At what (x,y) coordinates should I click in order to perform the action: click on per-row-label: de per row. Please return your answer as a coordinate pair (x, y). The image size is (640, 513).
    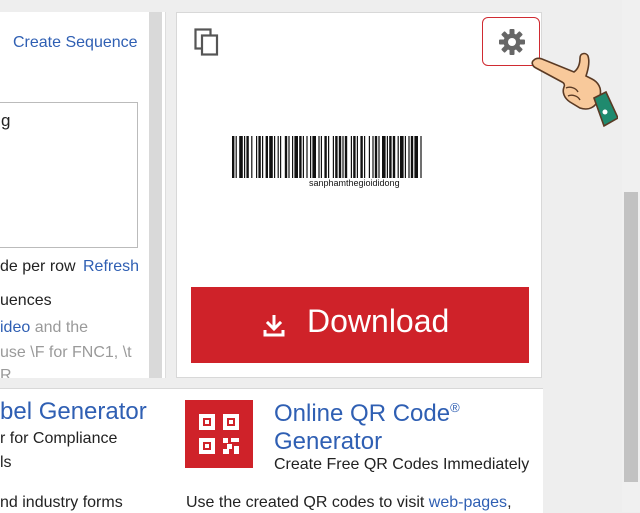
    Looking at the image, I should click on (38, 266).